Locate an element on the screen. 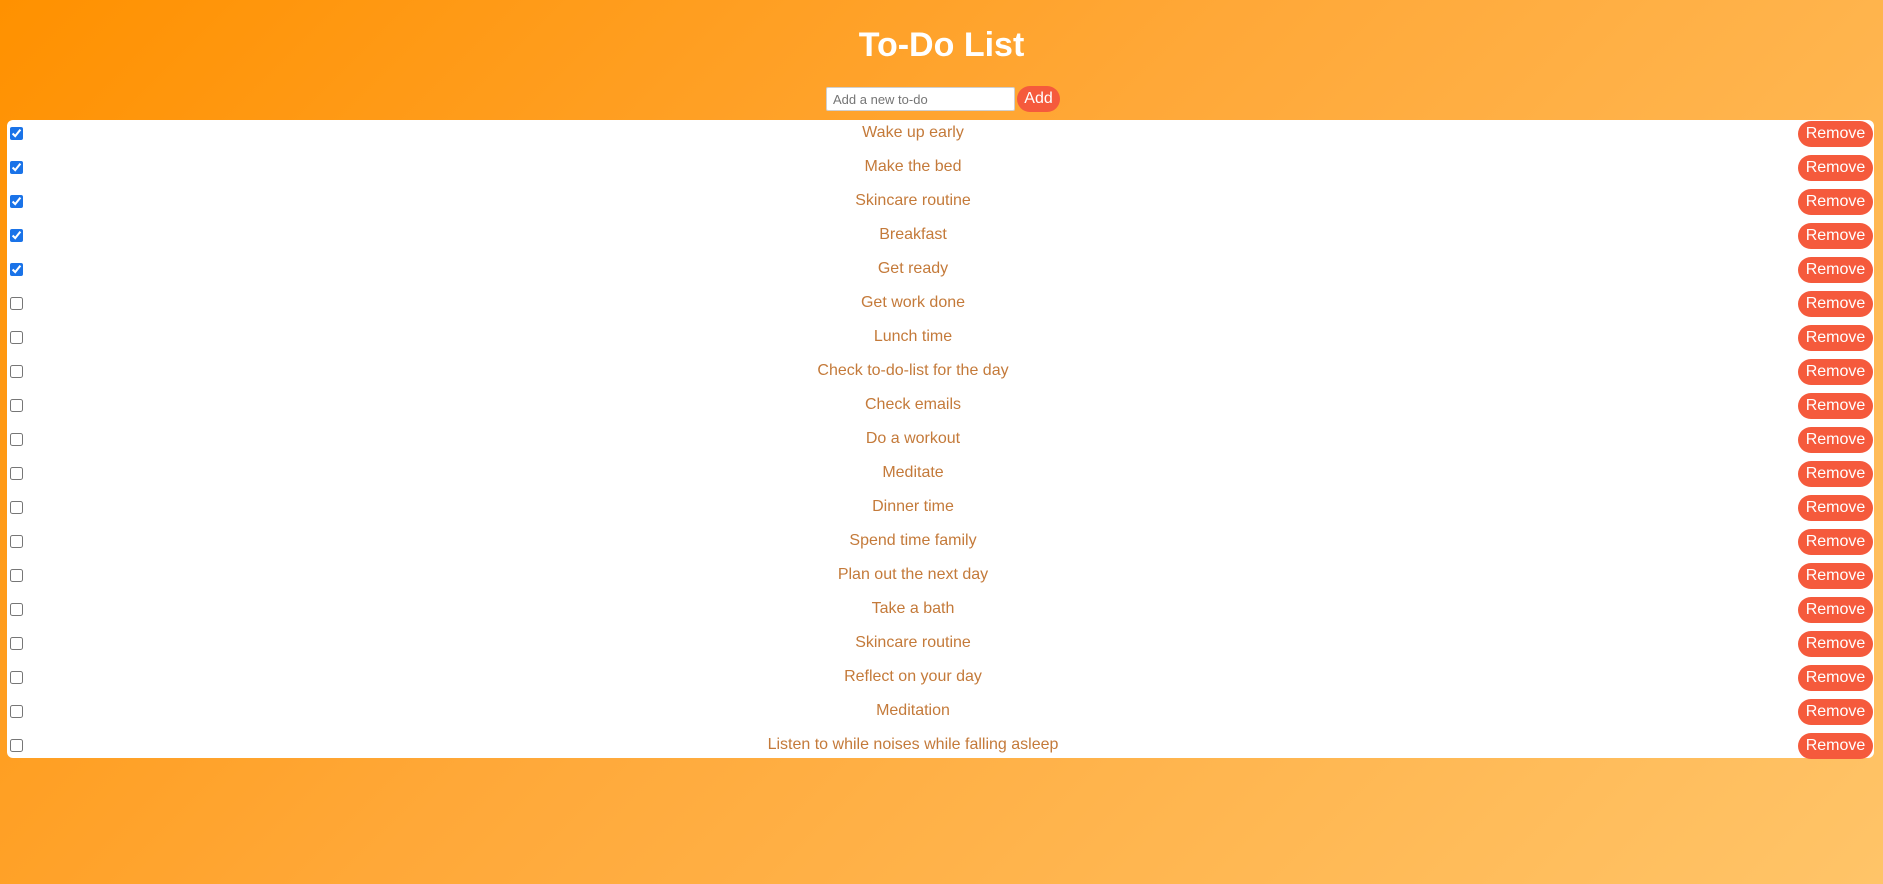 The image size is (1883, 884). todo-item: Check to-do-list for the day Remove is located at coordinates (940, 376).